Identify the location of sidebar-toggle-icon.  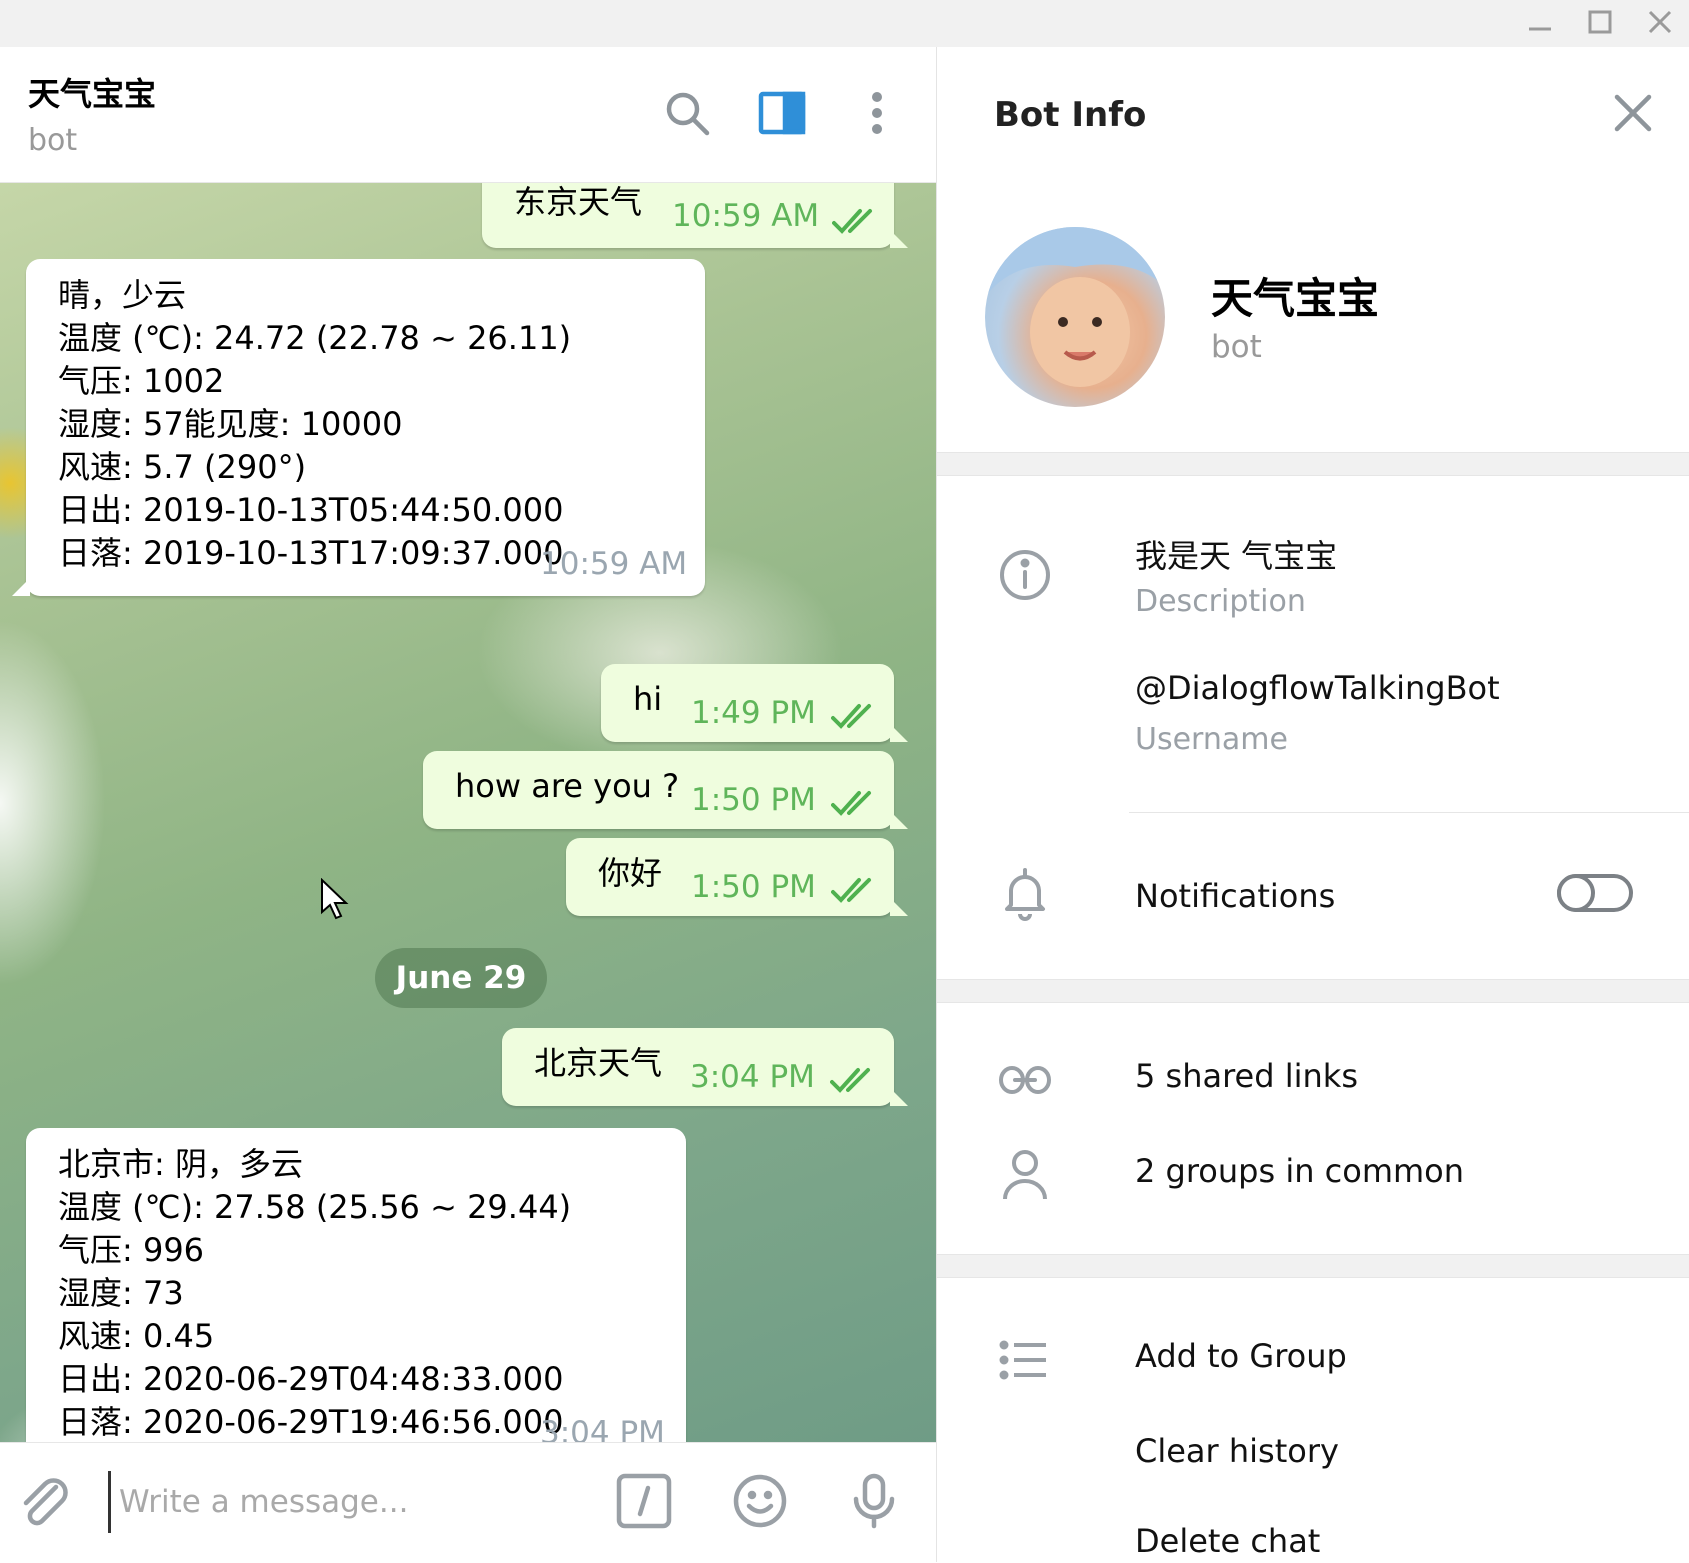
(782, 115).